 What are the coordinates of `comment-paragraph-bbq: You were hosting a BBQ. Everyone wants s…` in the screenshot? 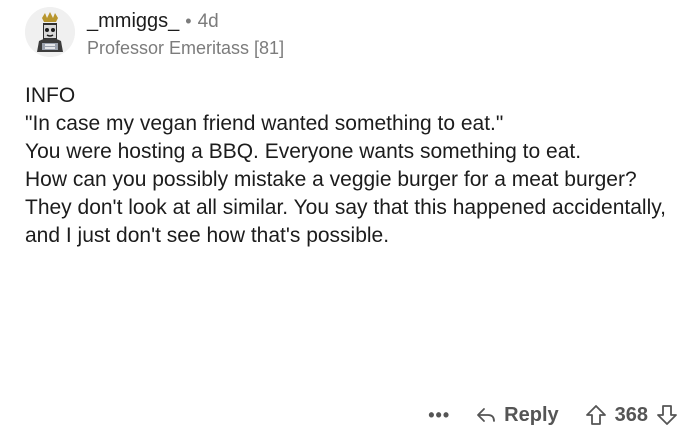 It's located at (303, 151).